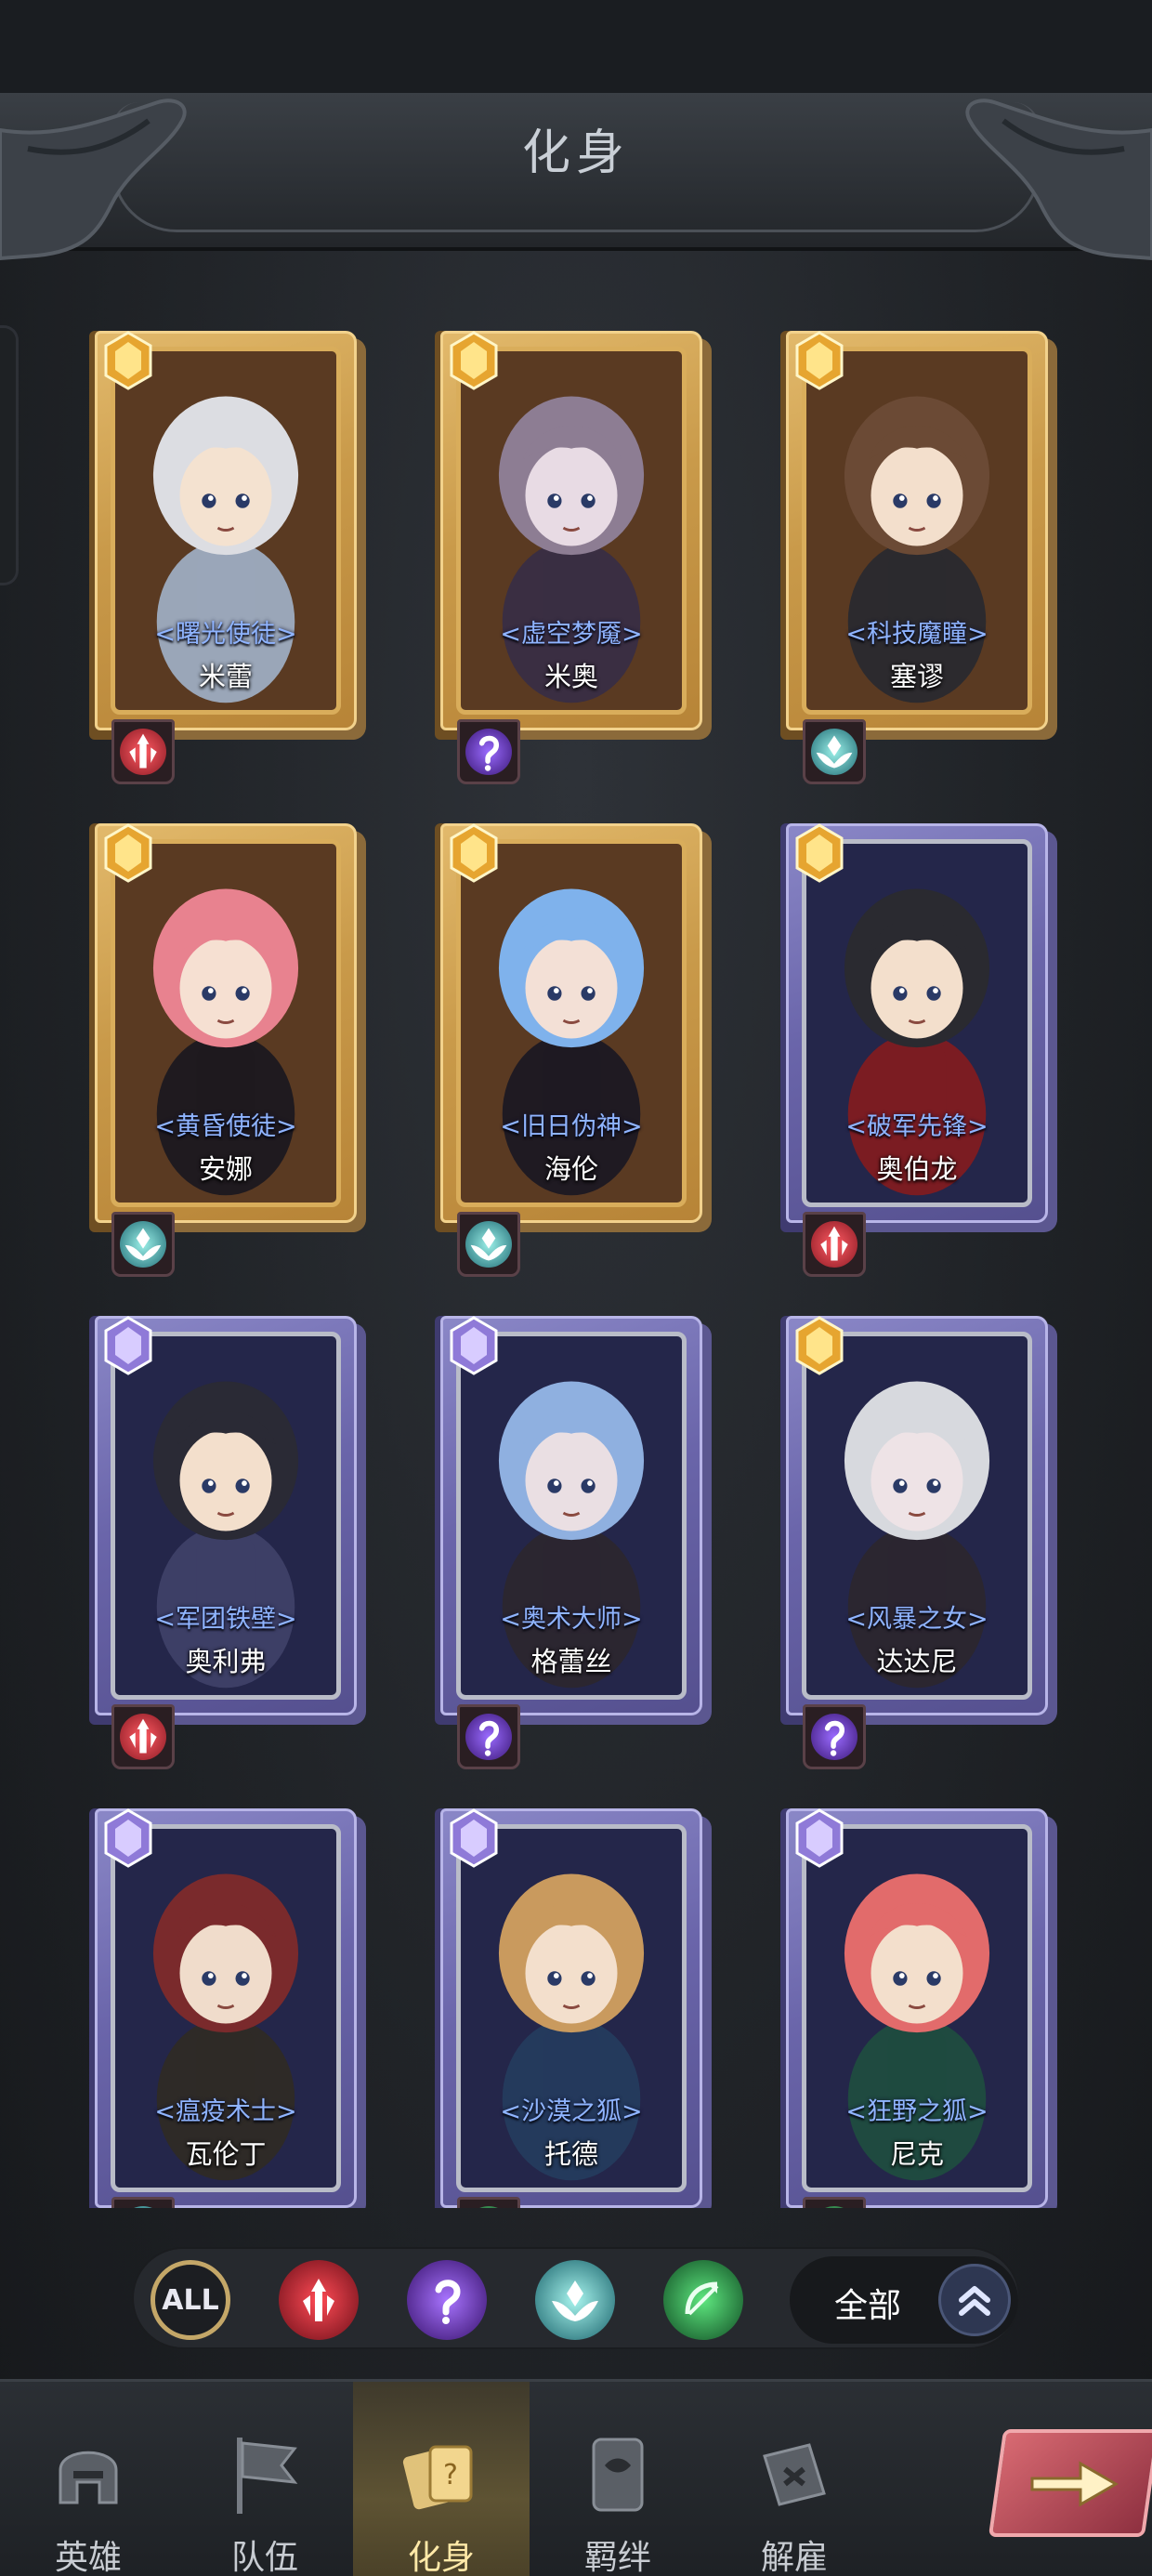 The height and width of the screenshot is (2576, 1152). What do you see at coordinates (904, 2300) in the screenshot?
I see `sort-dropdown: 全部` at bounding box center [904, 2300].